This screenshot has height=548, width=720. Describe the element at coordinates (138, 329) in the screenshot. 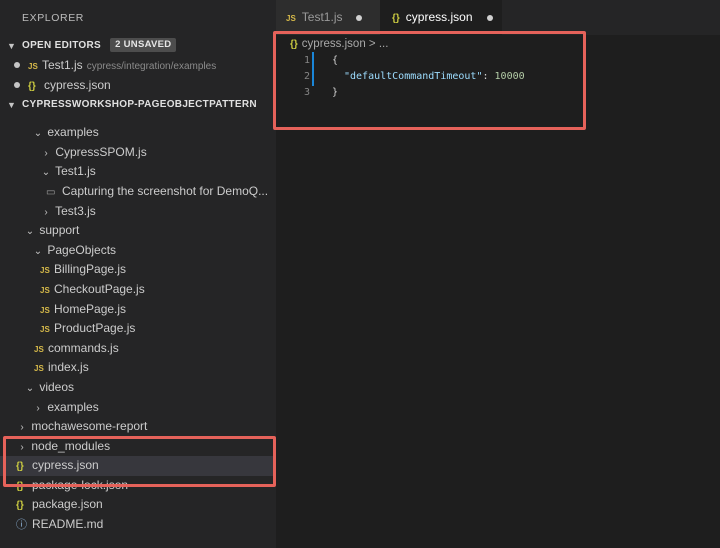

I see `tree-file-productpage: JS ProductPage.js` at that location.